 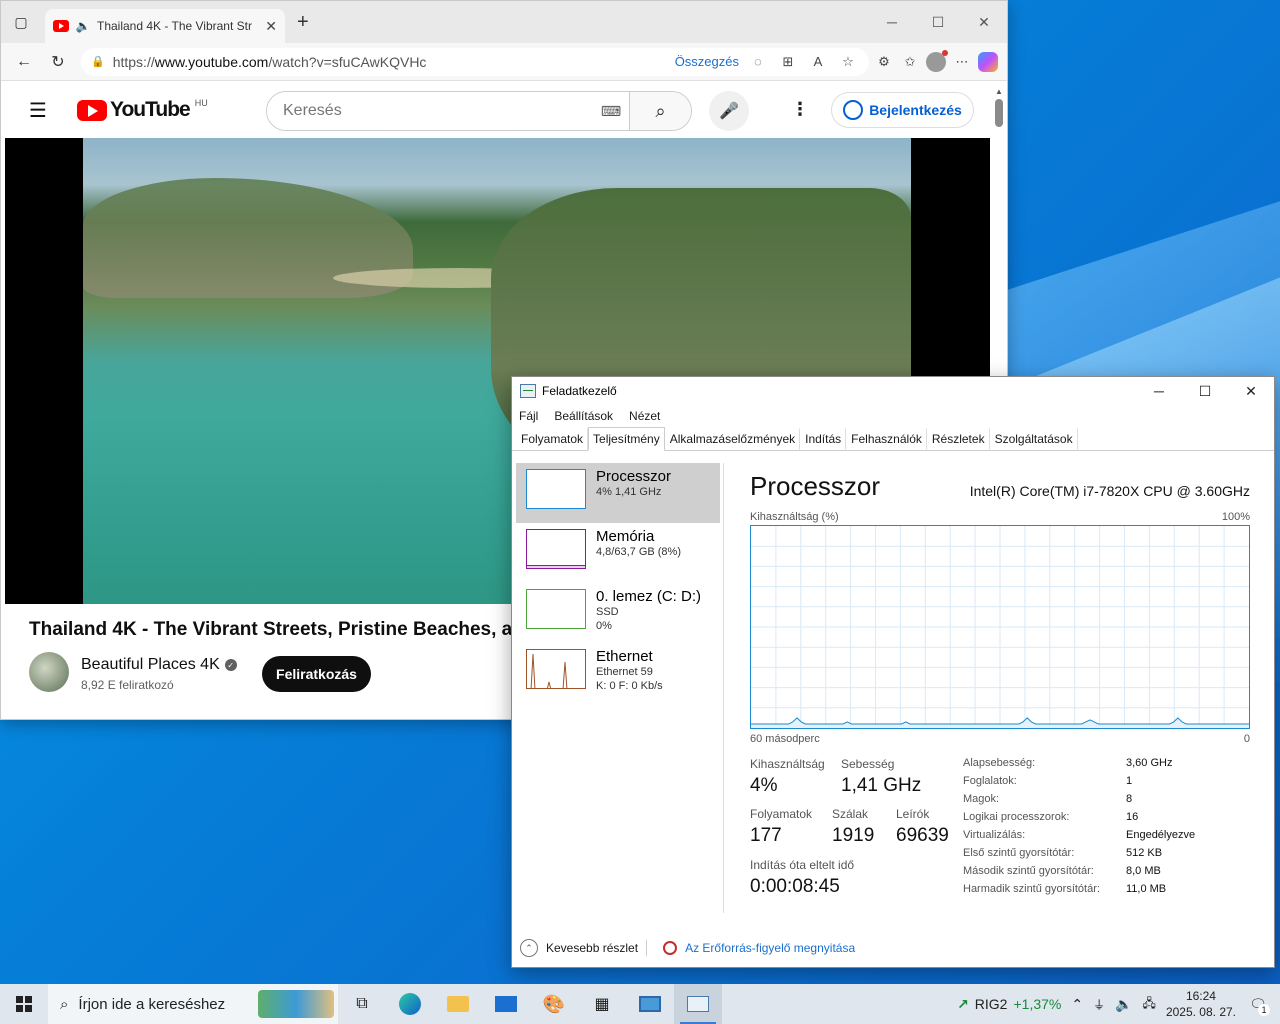 I want to click on notification-center-icon: 🗨 1, so click(x=1258, y=1004).